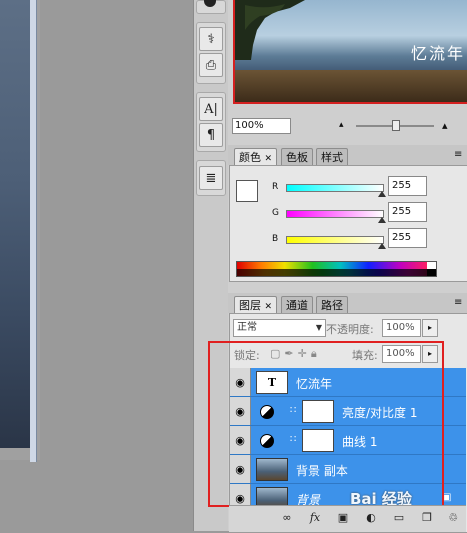  Describe the element at coordinates (431, 269) in the screenshot. I see `spectrum-bw-swatch` at that location.